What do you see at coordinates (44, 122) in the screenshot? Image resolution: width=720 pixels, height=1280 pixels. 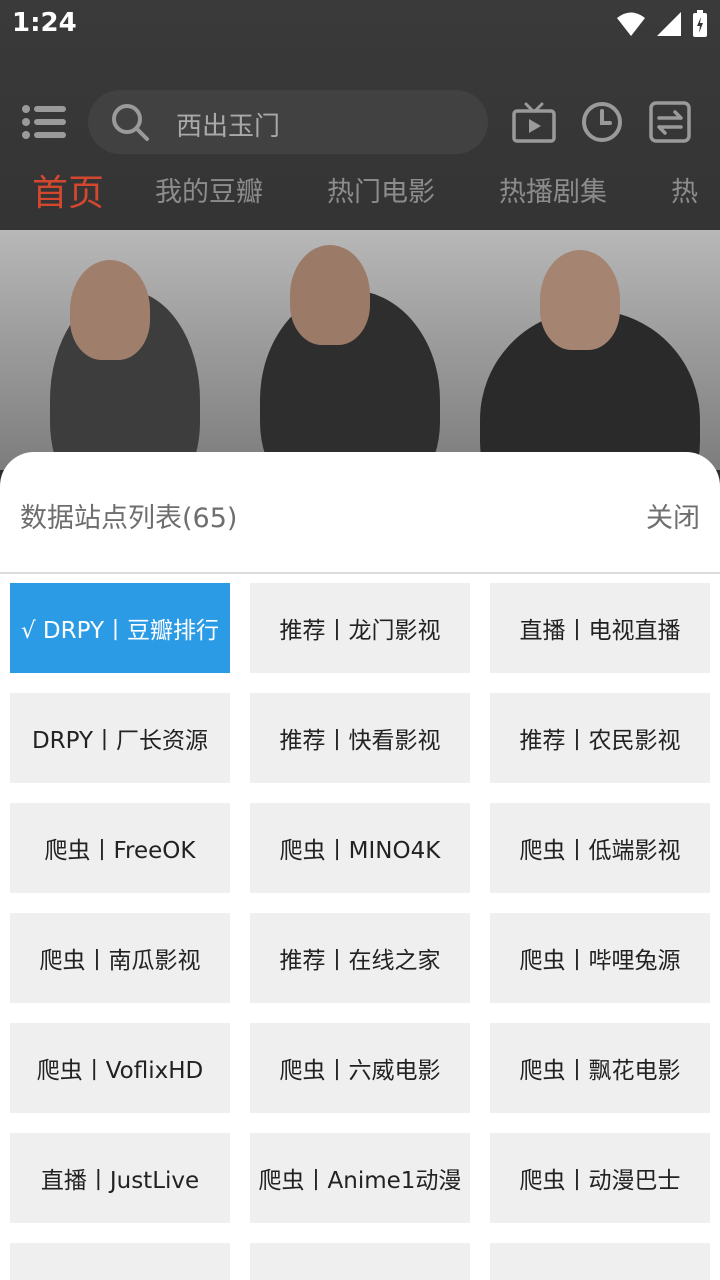 I see `menu-icon` at bounding box center [44, 122].